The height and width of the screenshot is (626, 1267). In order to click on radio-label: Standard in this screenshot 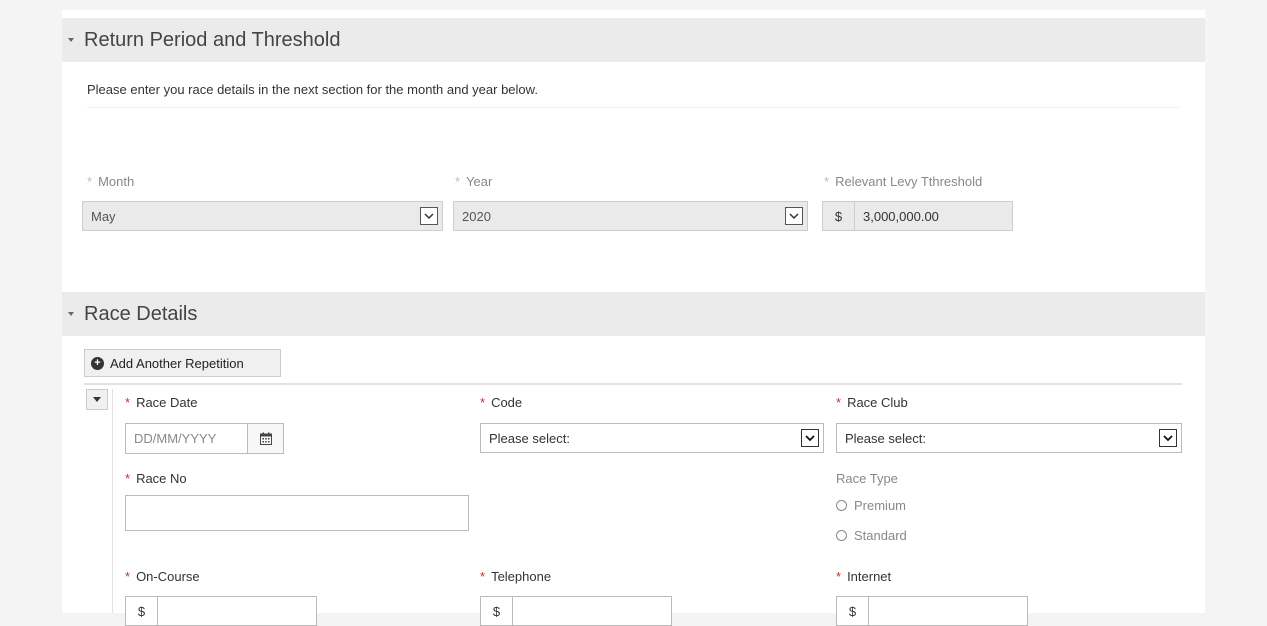, I will do `click(880, 535)`.